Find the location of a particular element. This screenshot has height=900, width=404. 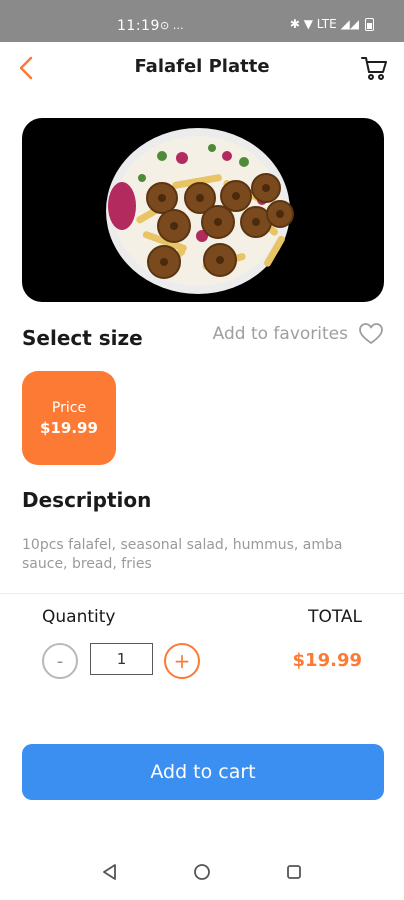

size-option-label: Price is located at coordinates (69, 408).